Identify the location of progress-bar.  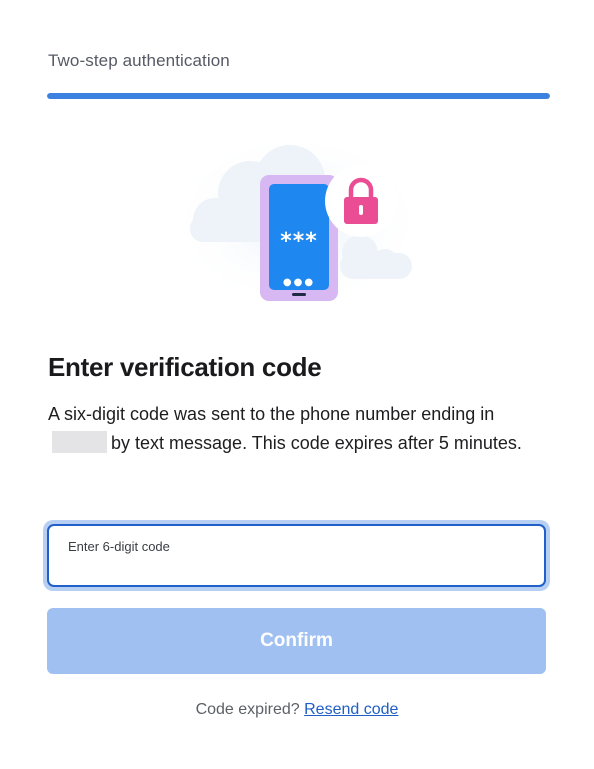
(298, 96).